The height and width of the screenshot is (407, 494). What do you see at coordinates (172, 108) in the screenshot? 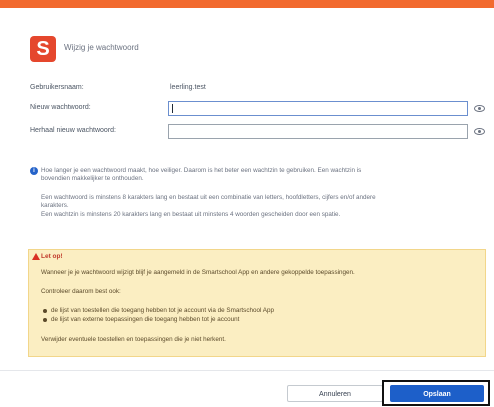
I see `text-caret` at bounding box center [172, 108].